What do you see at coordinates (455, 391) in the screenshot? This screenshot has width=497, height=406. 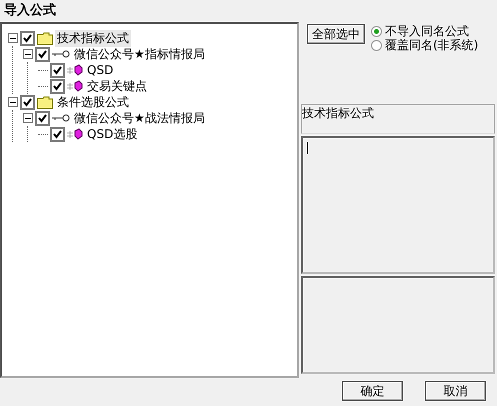 I see `dialog-button: 取消` at bounding box center [455, 391].